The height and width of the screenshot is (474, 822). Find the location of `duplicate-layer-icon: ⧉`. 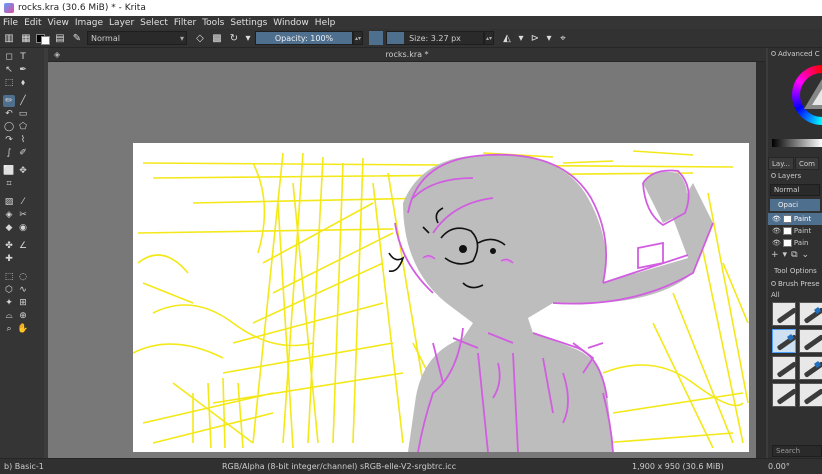

duplicate-layer-icon: ⧉ is located at coordinates (794, 255).